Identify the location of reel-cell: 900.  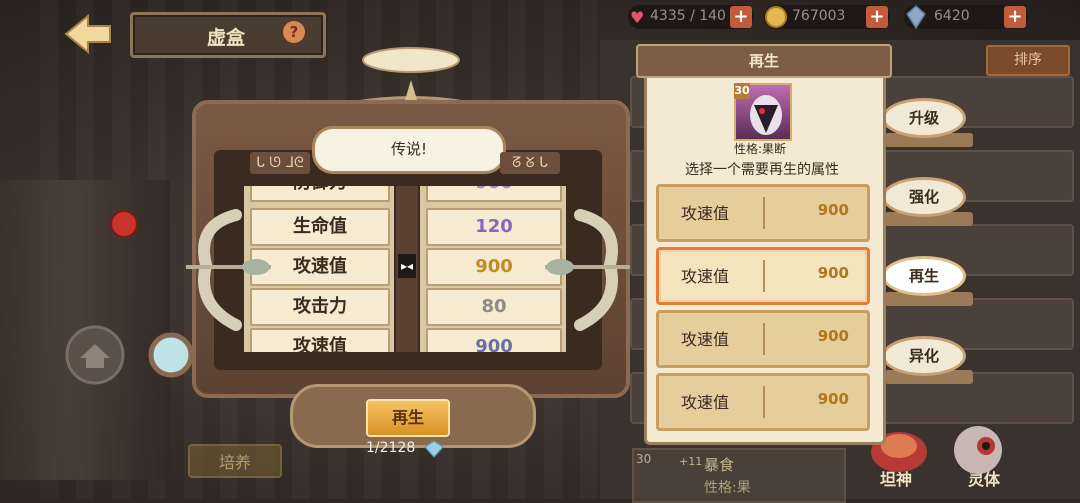
(494, 194).